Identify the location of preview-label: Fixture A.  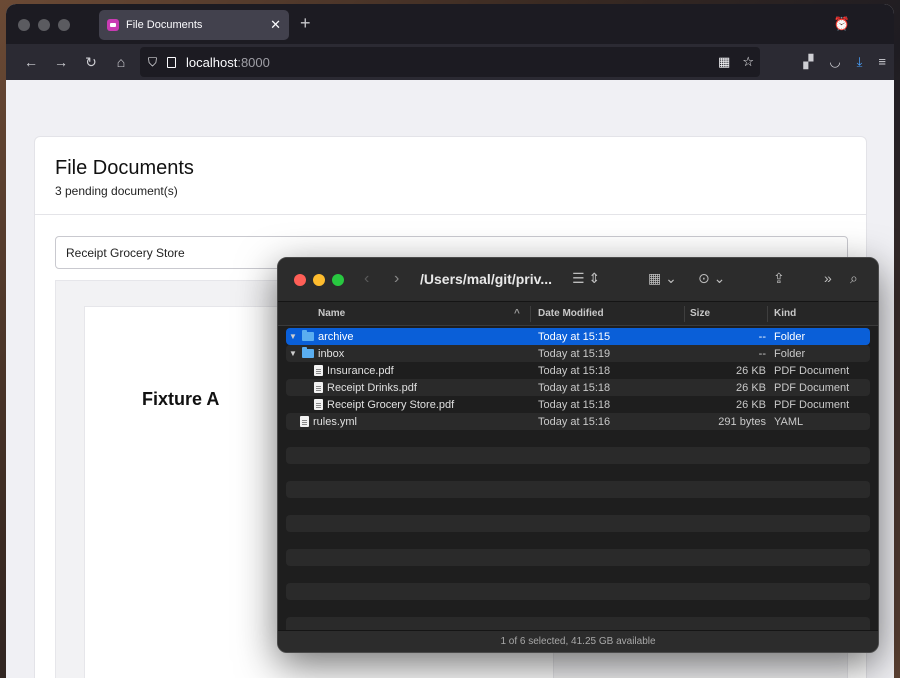
(181, 399).